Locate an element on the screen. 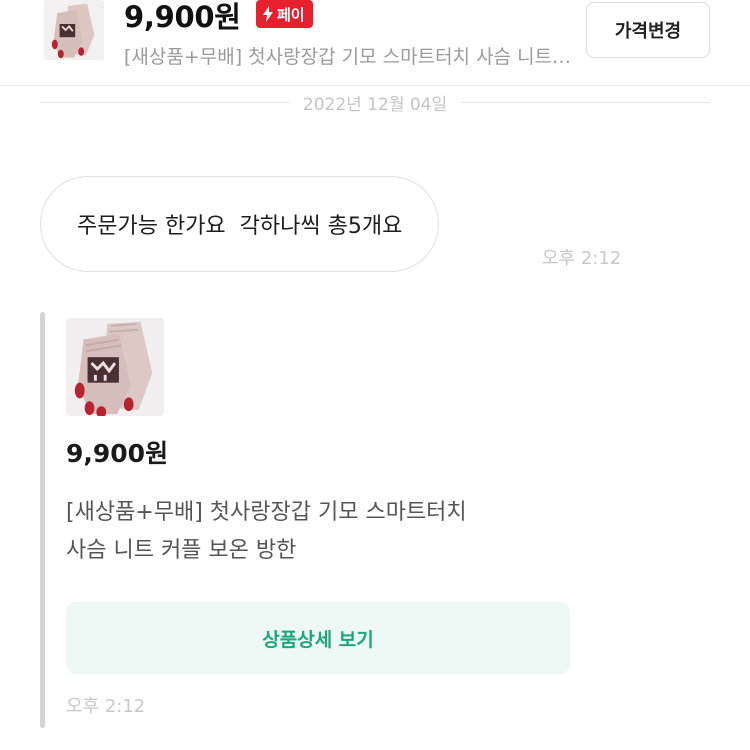 This screenshot has height=750, width=750. product-card-title: [새상품+무배] 첫사랑장갑 기모 스마트터치 사슴 니트 커플 보온 방한 is located at coordinates (316, 532).